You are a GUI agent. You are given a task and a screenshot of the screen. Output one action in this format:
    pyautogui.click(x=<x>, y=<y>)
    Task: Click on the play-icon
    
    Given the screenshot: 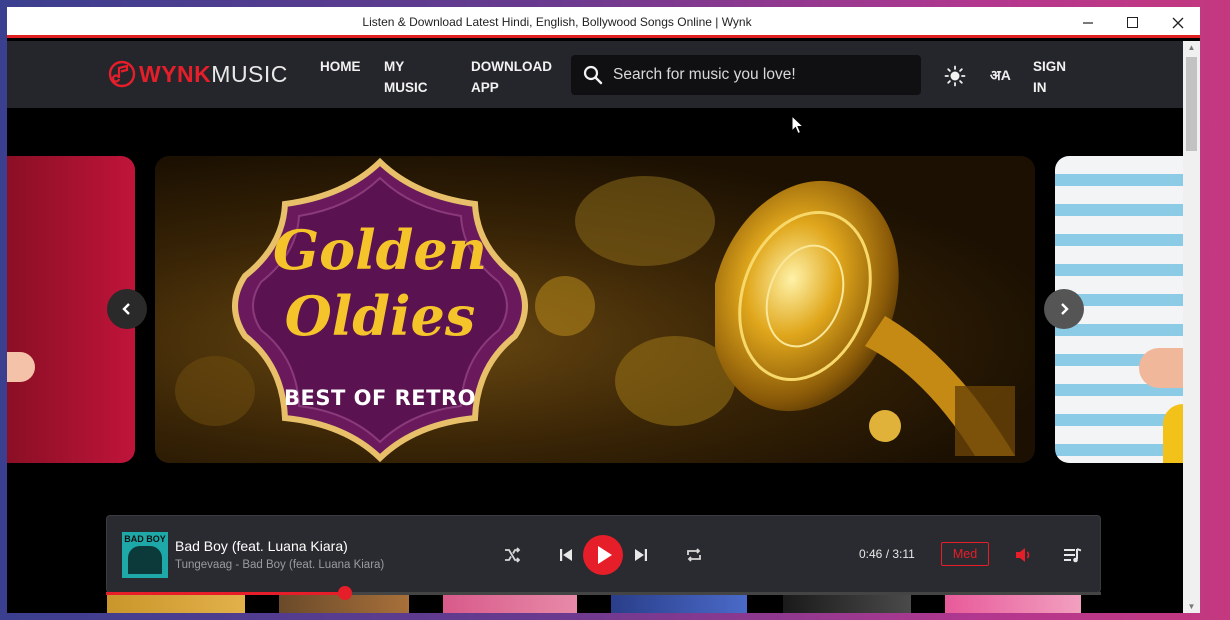 What is the action you would take?
    pyautogui.click(x=605, y=555)
    